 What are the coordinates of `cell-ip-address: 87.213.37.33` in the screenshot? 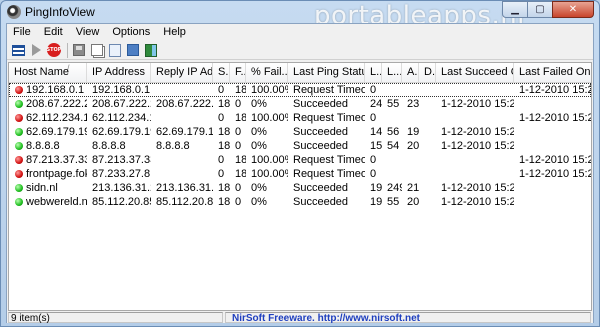 It's located at (121, 160).